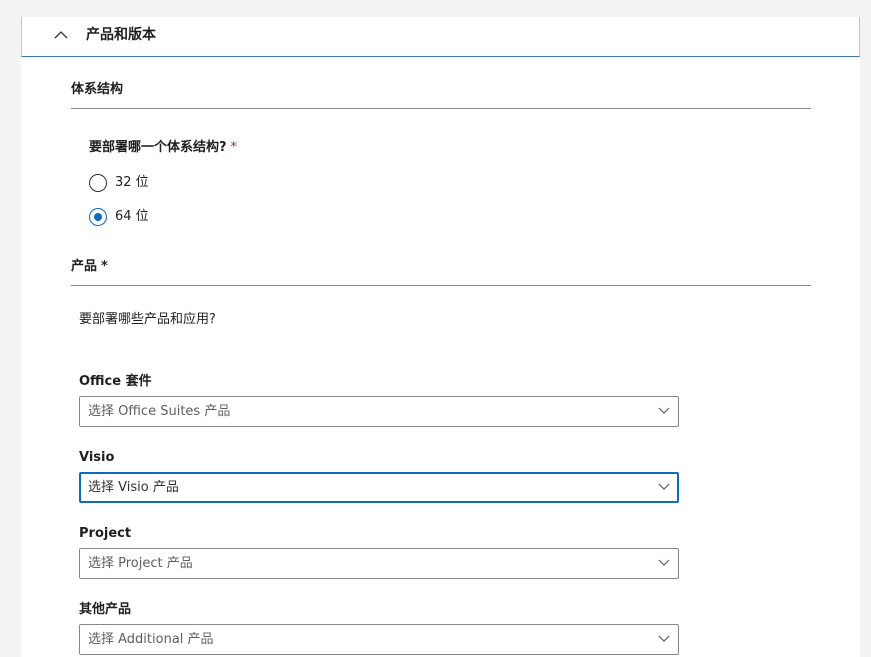  Describe the element at coordinates (379, 563) in the screenshot. I see `project-dropdown: 选择 Project 产品` at that location.